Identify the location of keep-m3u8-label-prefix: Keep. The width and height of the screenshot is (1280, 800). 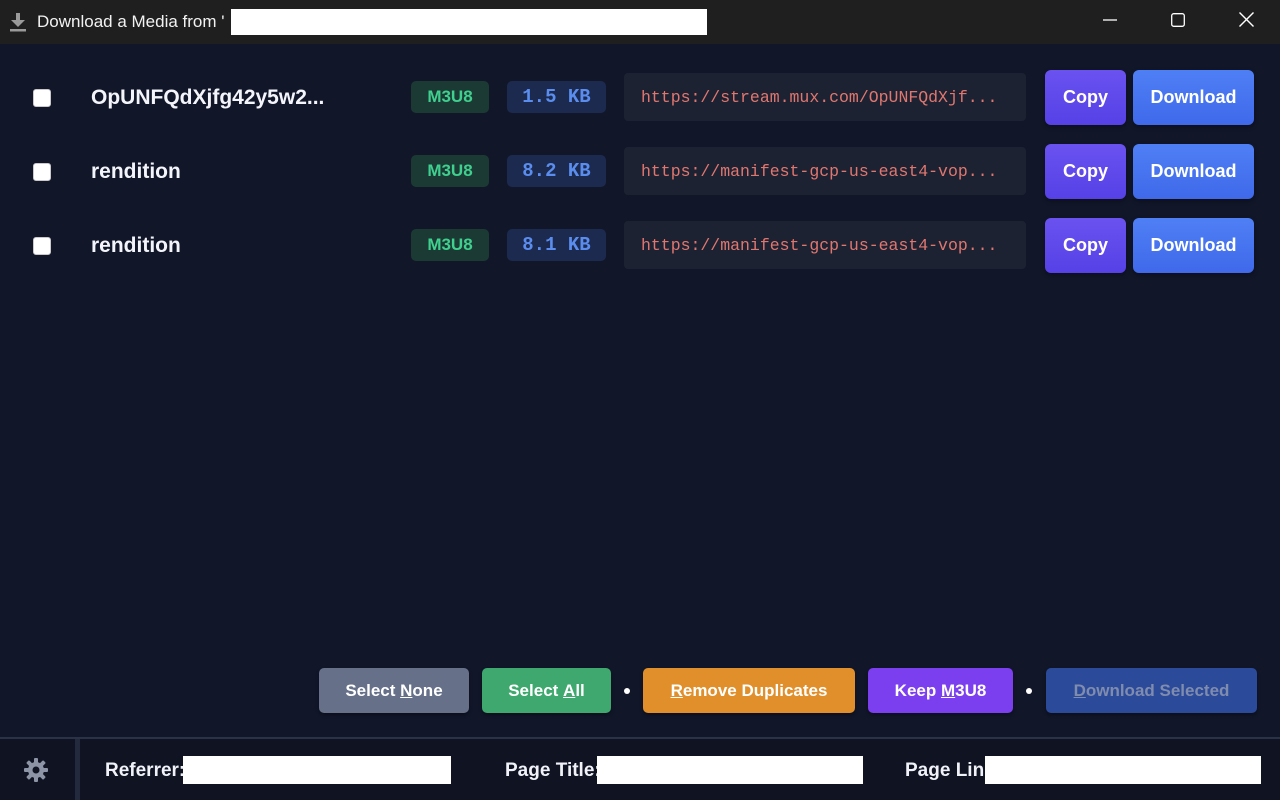
(917, 690).